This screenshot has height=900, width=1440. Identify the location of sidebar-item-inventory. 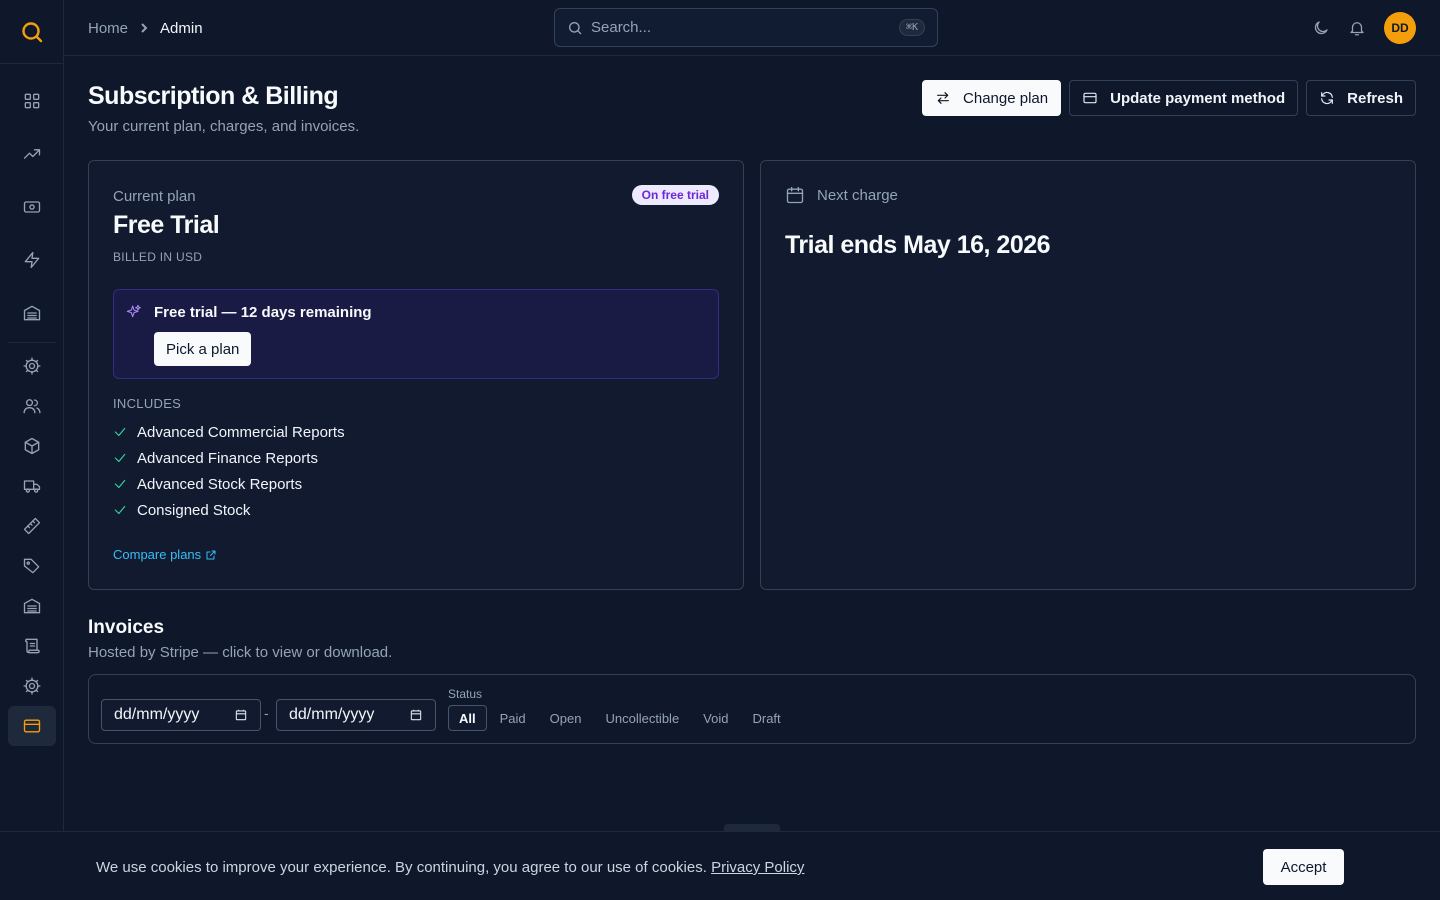
(32, 606).